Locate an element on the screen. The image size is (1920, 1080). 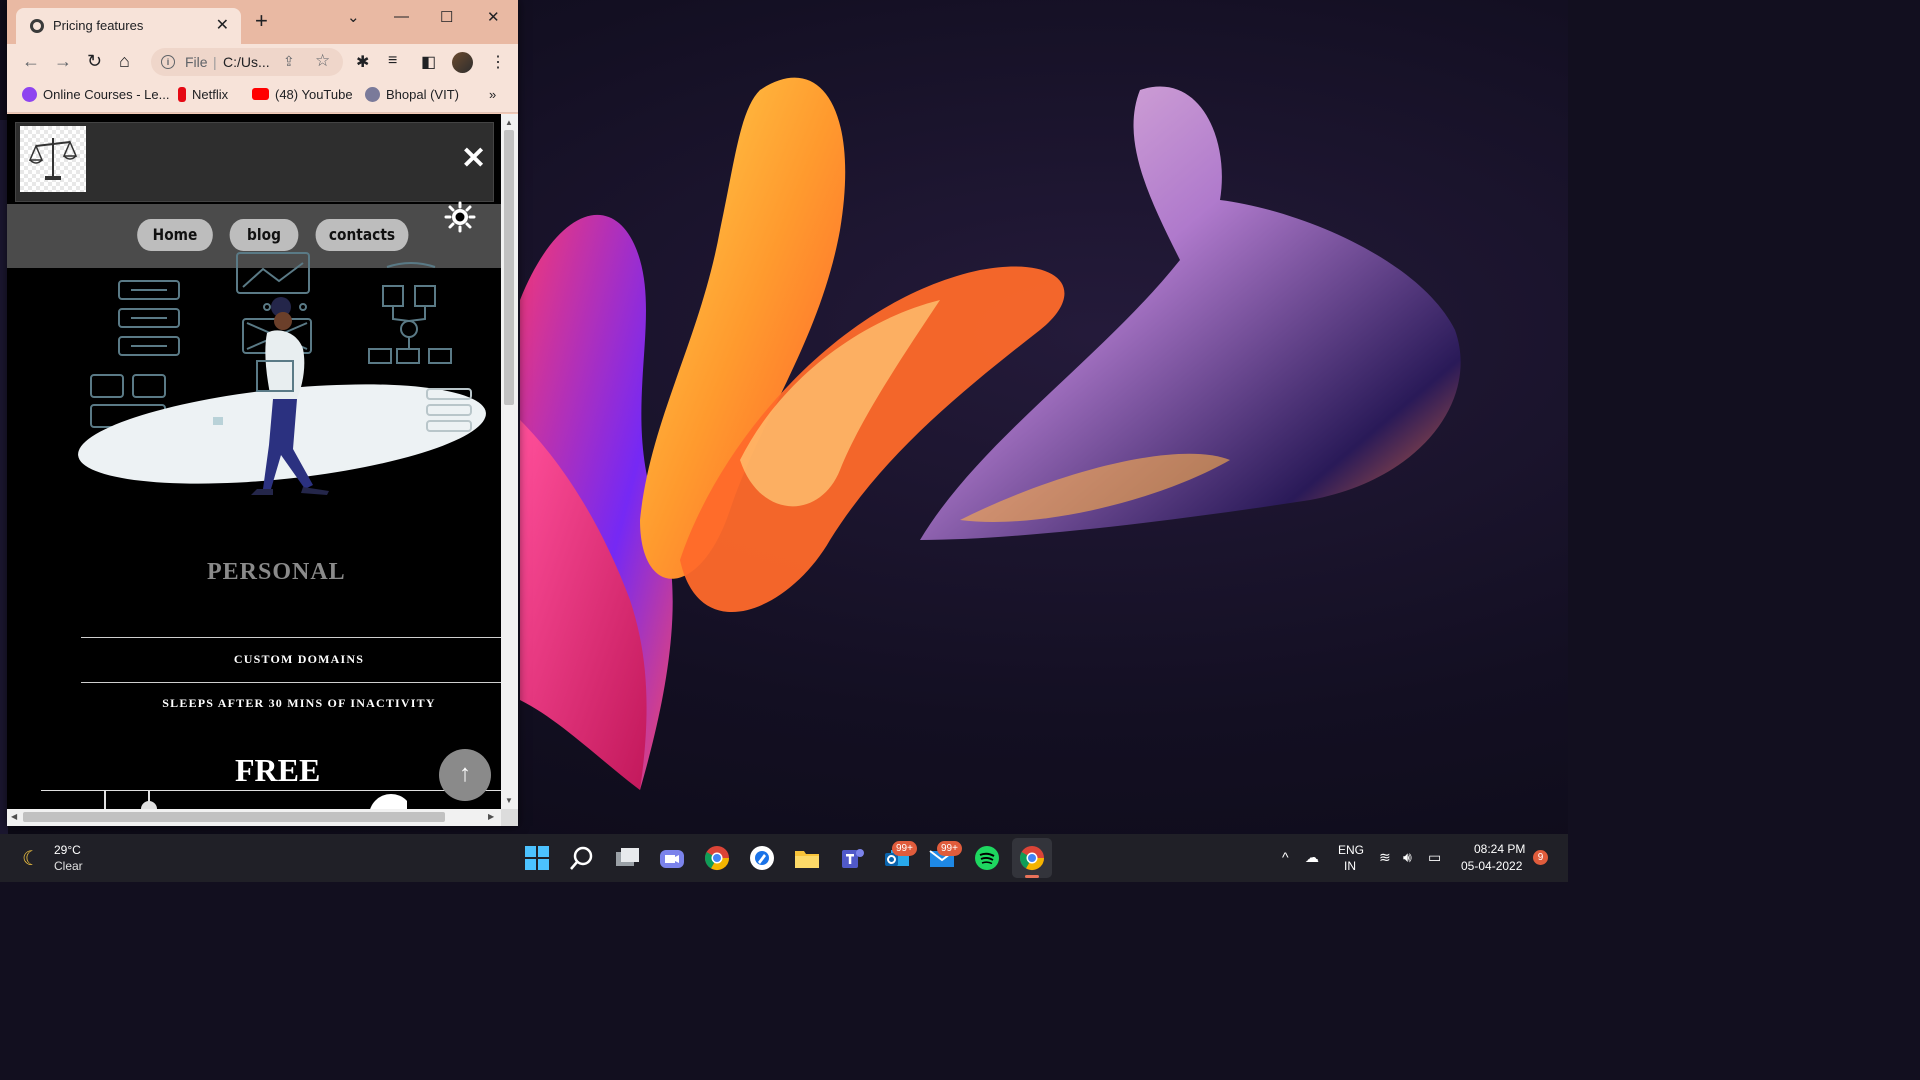
forward-arrow-icon: → is located at coordinates (63, 61).